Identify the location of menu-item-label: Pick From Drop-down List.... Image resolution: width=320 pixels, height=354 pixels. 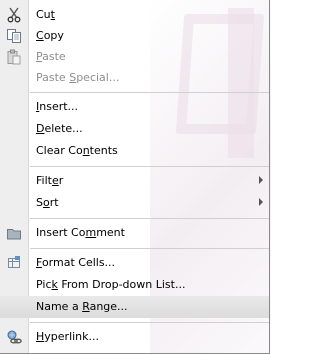
(111, 284).